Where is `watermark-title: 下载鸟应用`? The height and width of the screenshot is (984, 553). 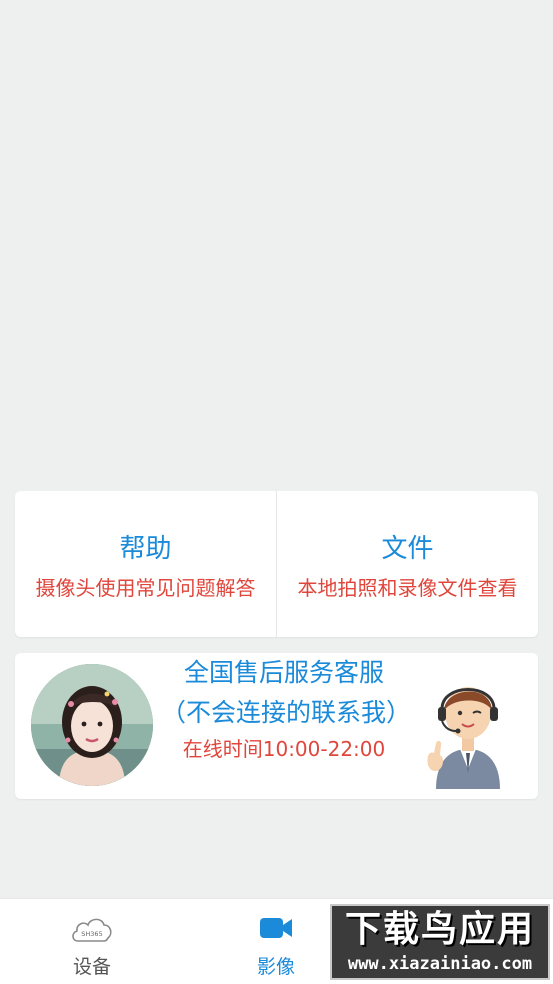
watermark-title: 下载鸟应用 is located at coordinates (439, 929).